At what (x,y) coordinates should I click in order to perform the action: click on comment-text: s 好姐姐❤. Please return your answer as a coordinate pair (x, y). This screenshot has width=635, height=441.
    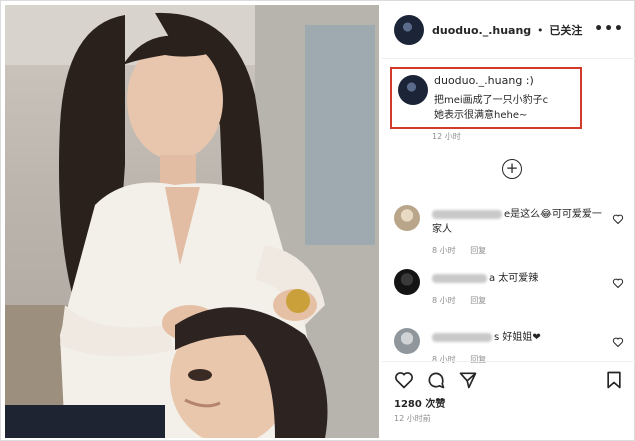
    Looking at the image, I should click on (517, 337).